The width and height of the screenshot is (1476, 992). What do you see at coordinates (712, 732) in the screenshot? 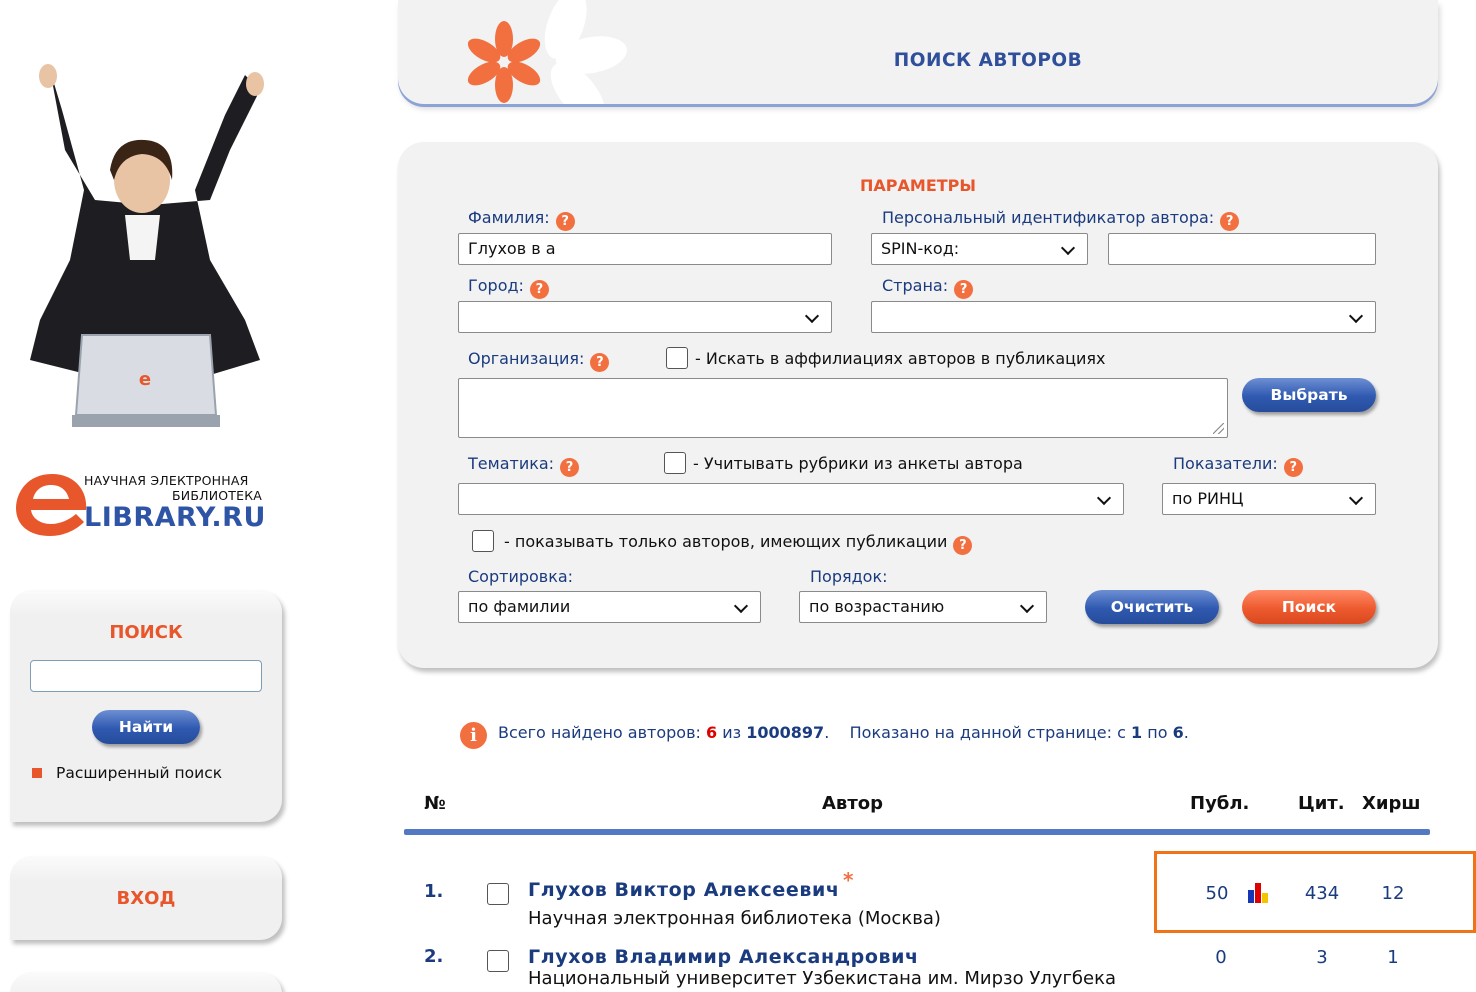
I see `found-count: 6` at bounding box center [712, 732].